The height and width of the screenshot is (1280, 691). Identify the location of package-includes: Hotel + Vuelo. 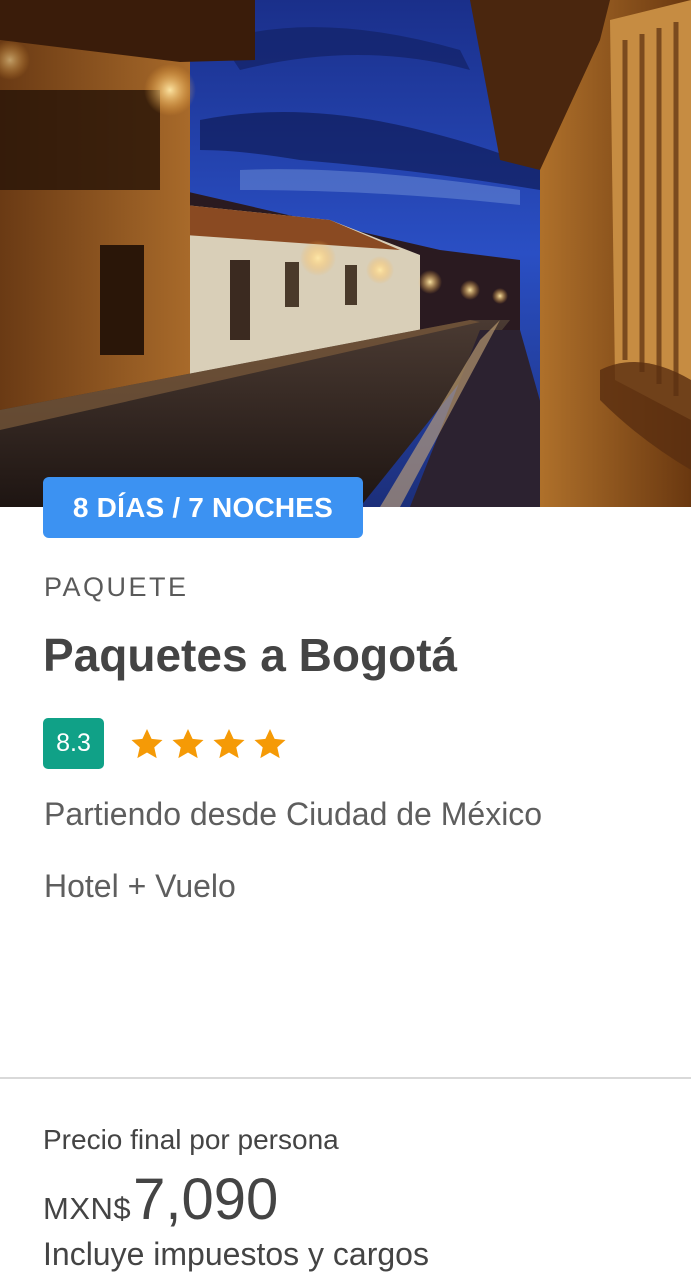
(140, 886).